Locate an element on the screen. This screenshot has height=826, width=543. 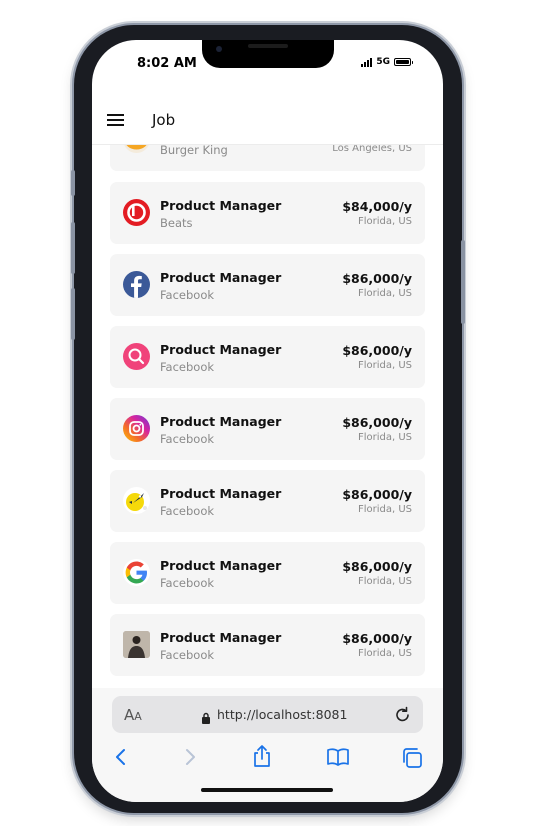
browser-bar: AA http://localhost:8081 is located at coordinates (267, 745).